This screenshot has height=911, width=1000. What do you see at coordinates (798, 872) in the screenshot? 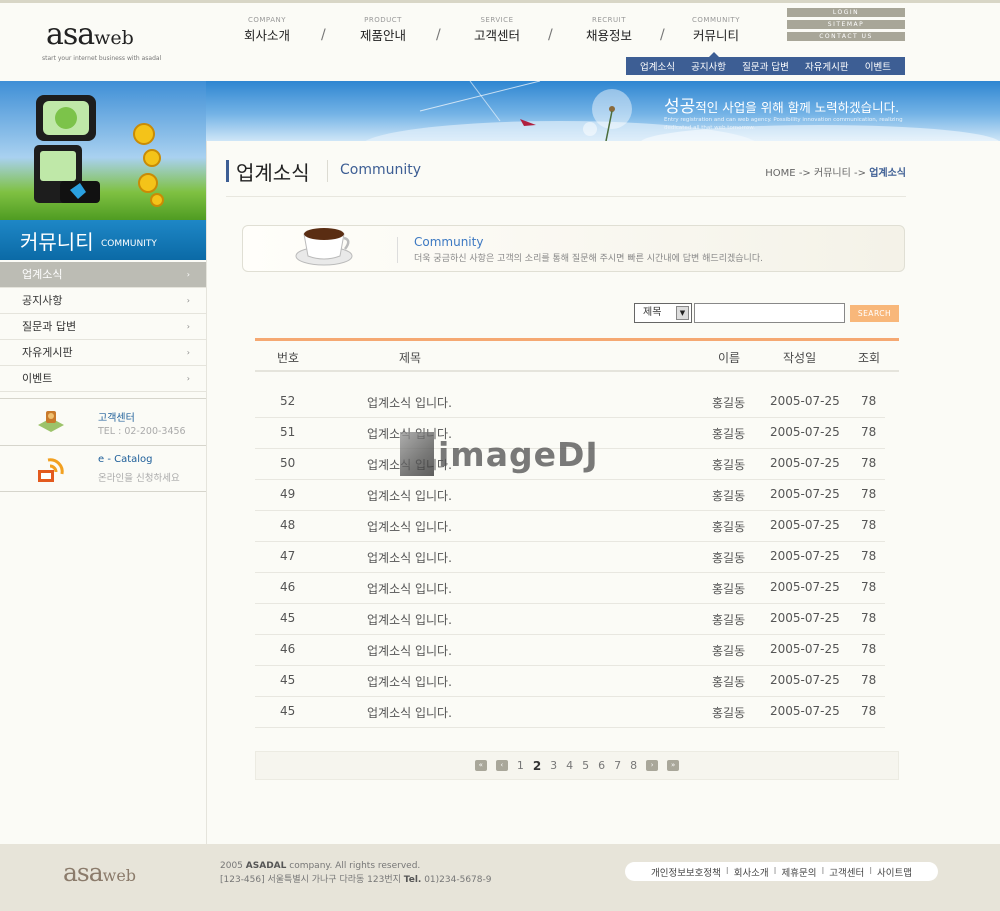
I see `footer-link-partnership: 제휴문의` at bounding box center [798, 872].